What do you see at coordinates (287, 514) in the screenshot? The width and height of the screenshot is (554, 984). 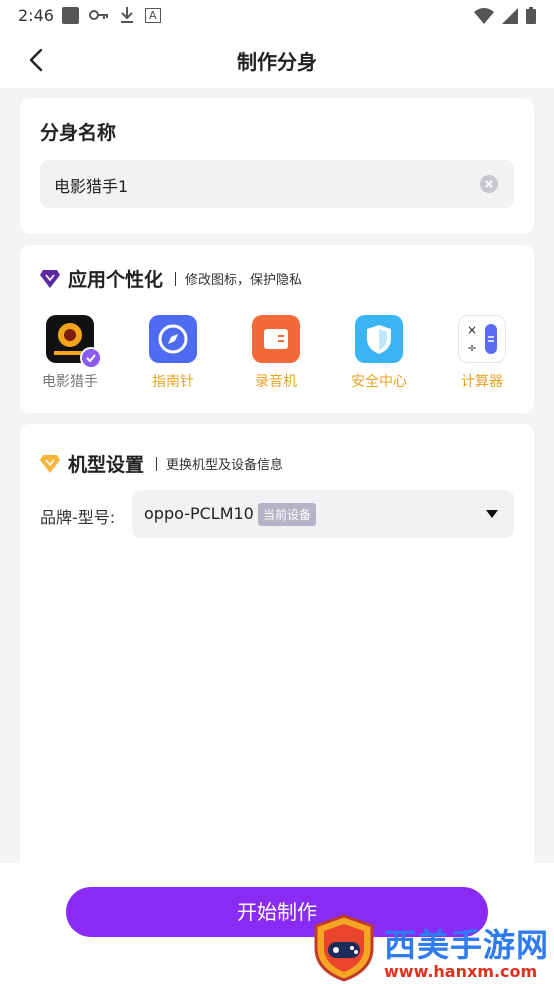 I see `current-device-badge: 当前设备` at bounding box center [287, 514].